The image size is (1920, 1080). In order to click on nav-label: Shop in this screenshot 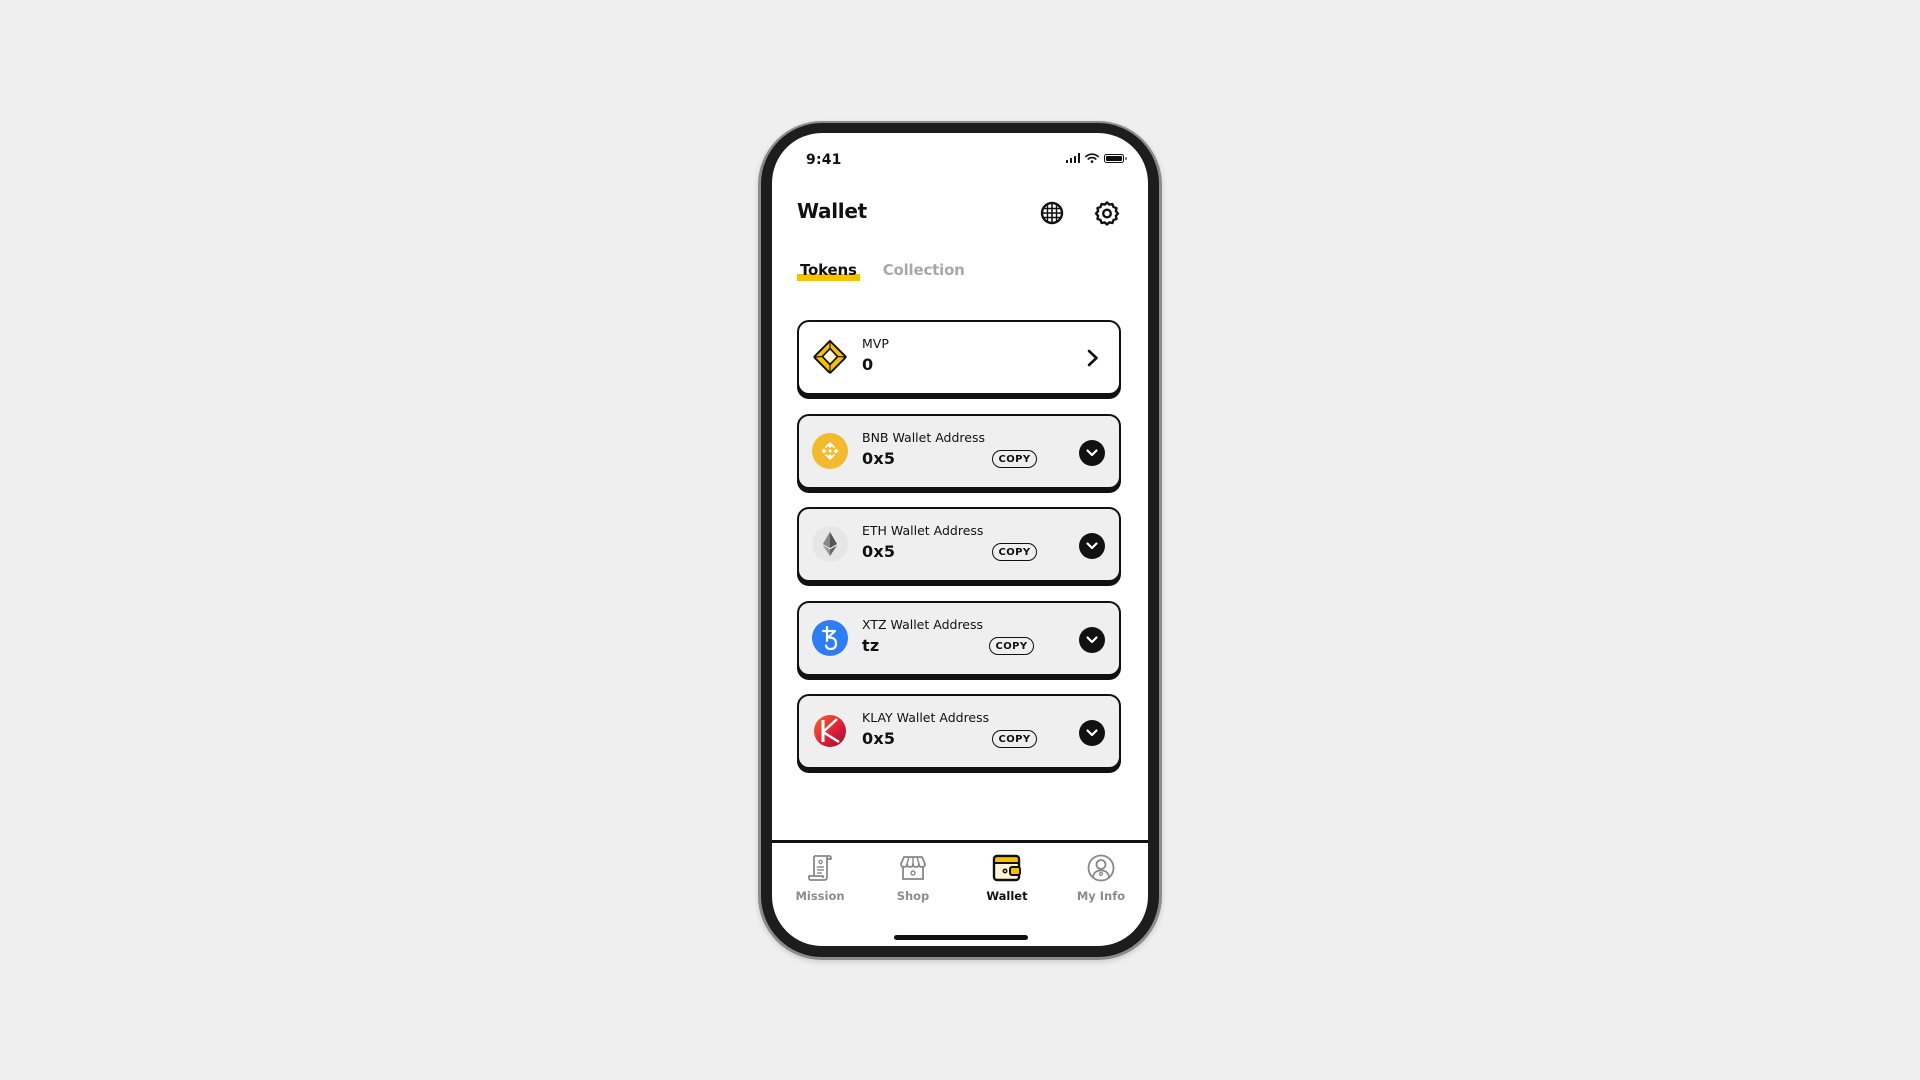, I will do `click(913, 896)`.